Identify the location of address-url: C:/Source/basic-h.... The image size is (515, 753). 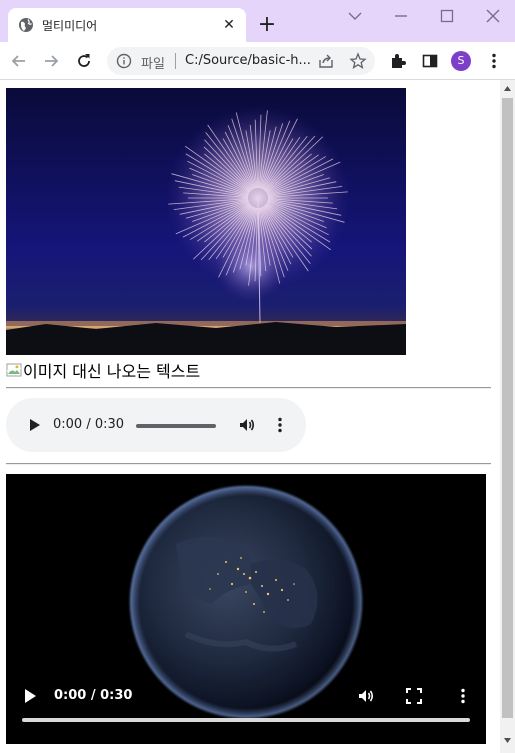
(249, 60).